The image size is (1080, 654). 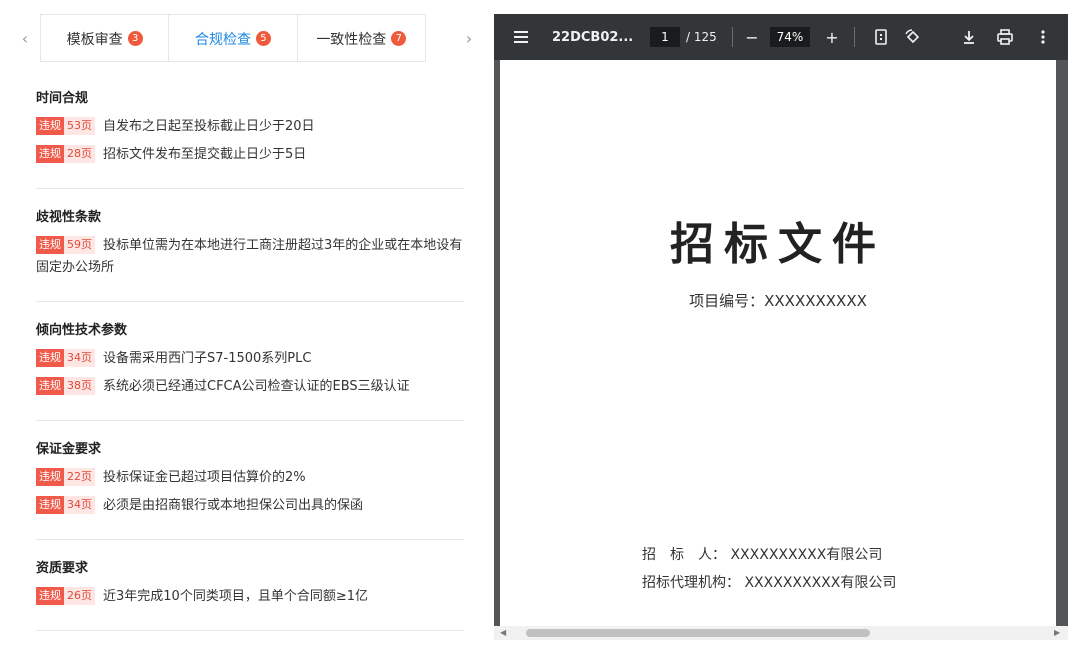 I want to click on violation-item: 违规 59页 投标单位需为在本地进行工商注册超过3年的企业或在本地设有固定办公场所, so click(x=250, y=257).